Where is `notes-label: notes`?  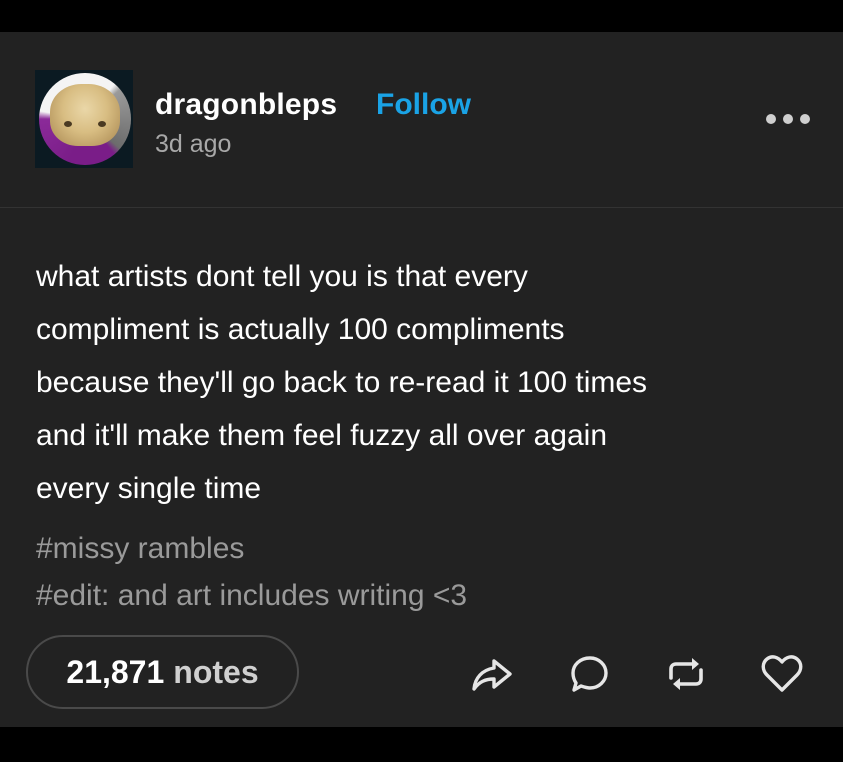 notes-label: notes is located at coordinates (216, 671).